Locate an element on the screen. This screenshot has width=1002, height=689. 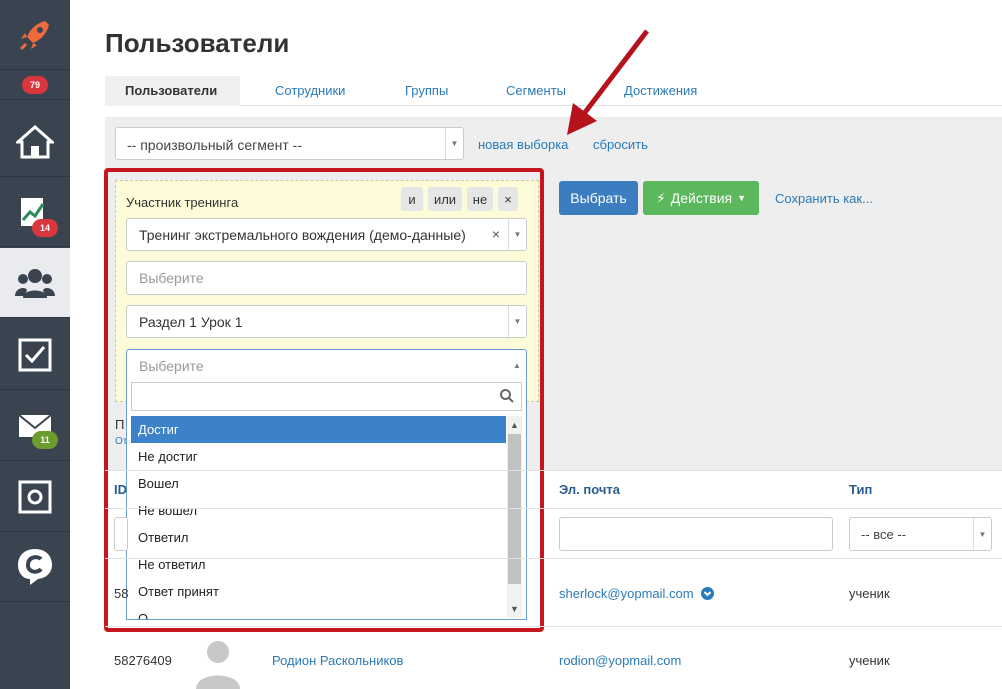
actions-button: ⚡ Действия ▼ is located at coordinates (701, 198).